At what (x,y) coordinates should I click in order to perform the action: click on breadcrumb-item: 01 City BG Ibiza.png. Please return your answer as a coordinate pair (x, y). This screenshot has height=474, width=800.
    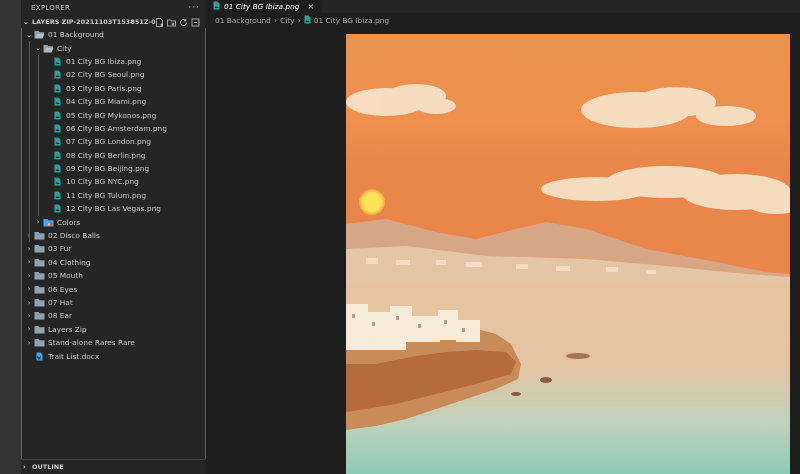
    Looking at the image, I should click on (351, 20).